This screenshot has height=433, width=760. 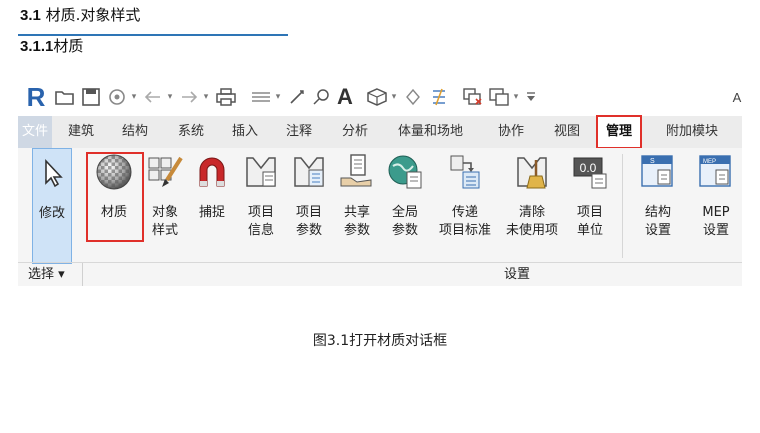 I want to click on undo-dropdown-icon: ▾, so click(x=170, y=97).